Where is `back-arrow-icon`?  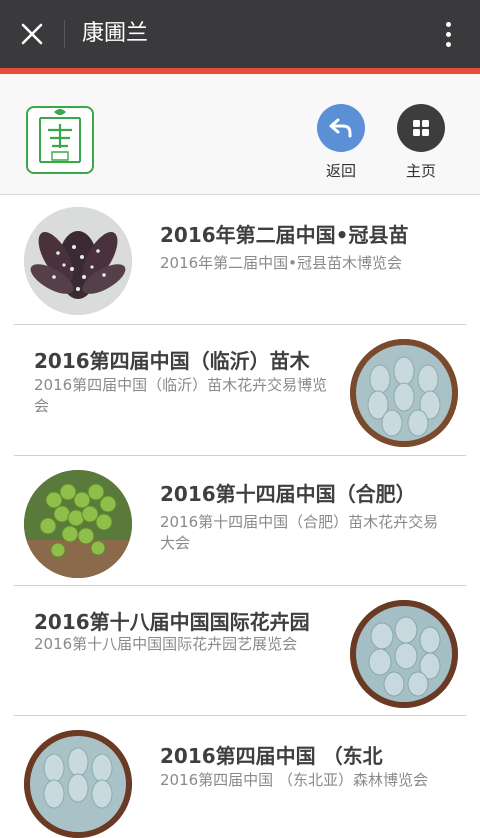 back-arrow-icon is located at coordinates (340, 128).